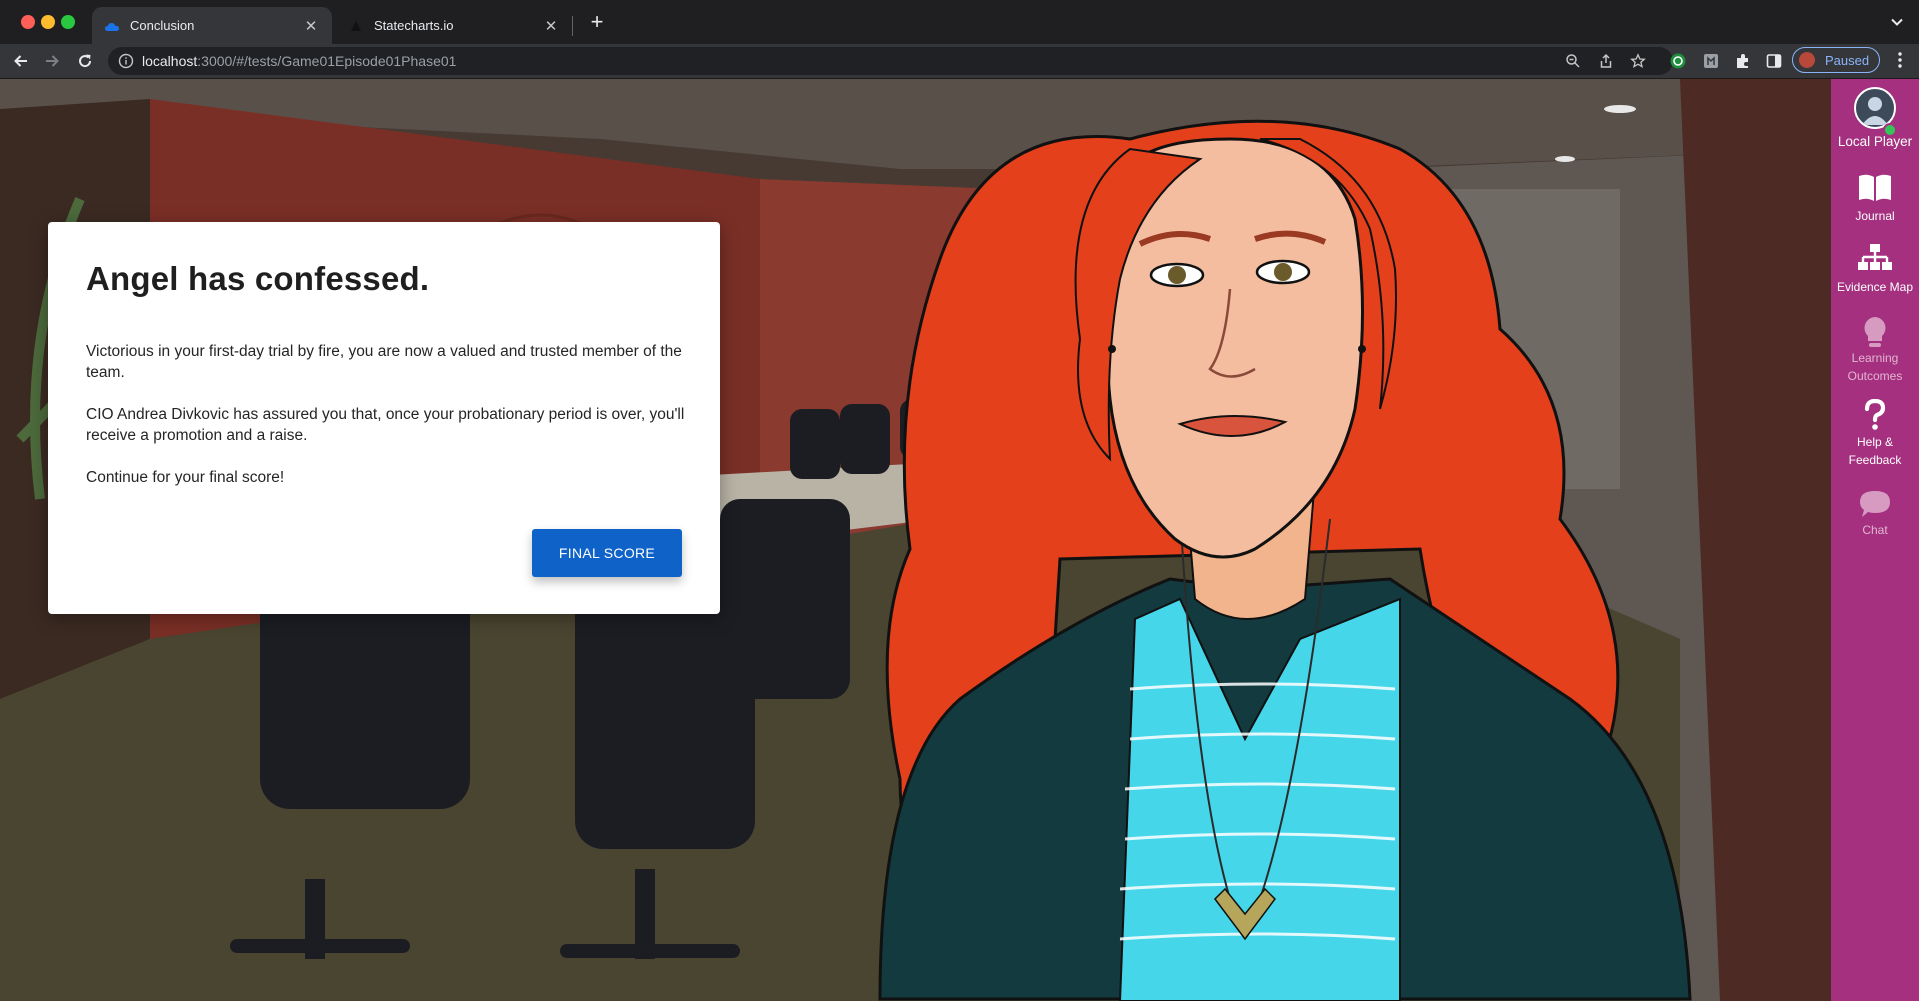 The image size is (1919, 1001). What do you see at coordinates (112, 26) in the screenshot?
I see `cloud-icon` at bounding box center [112, 26].